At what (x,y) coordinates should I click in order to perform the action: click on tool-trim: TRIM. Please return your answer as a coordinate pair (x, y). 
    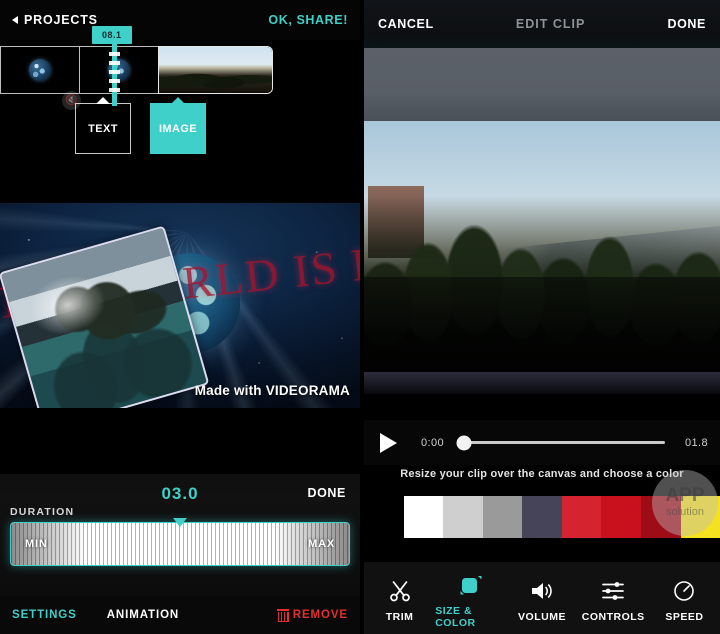
    Looking at the image, I should click on (399, 600).